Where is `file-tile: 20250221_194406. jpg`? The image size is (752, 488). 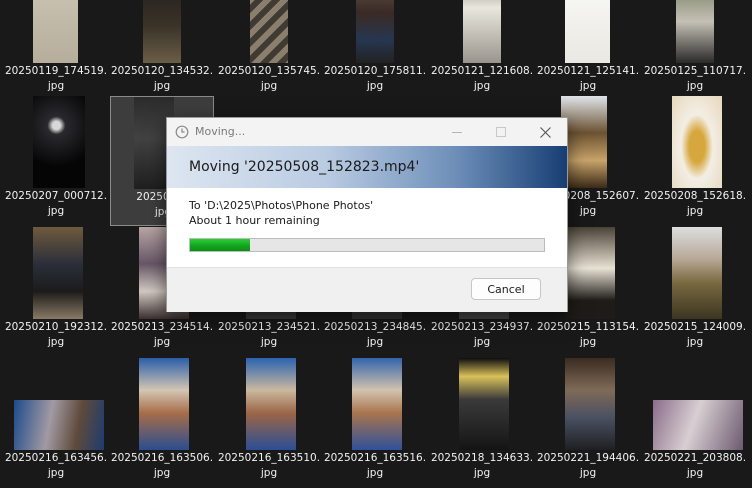
file-tile: 20250221_194406. jpg is located at coordinates (588, 423).